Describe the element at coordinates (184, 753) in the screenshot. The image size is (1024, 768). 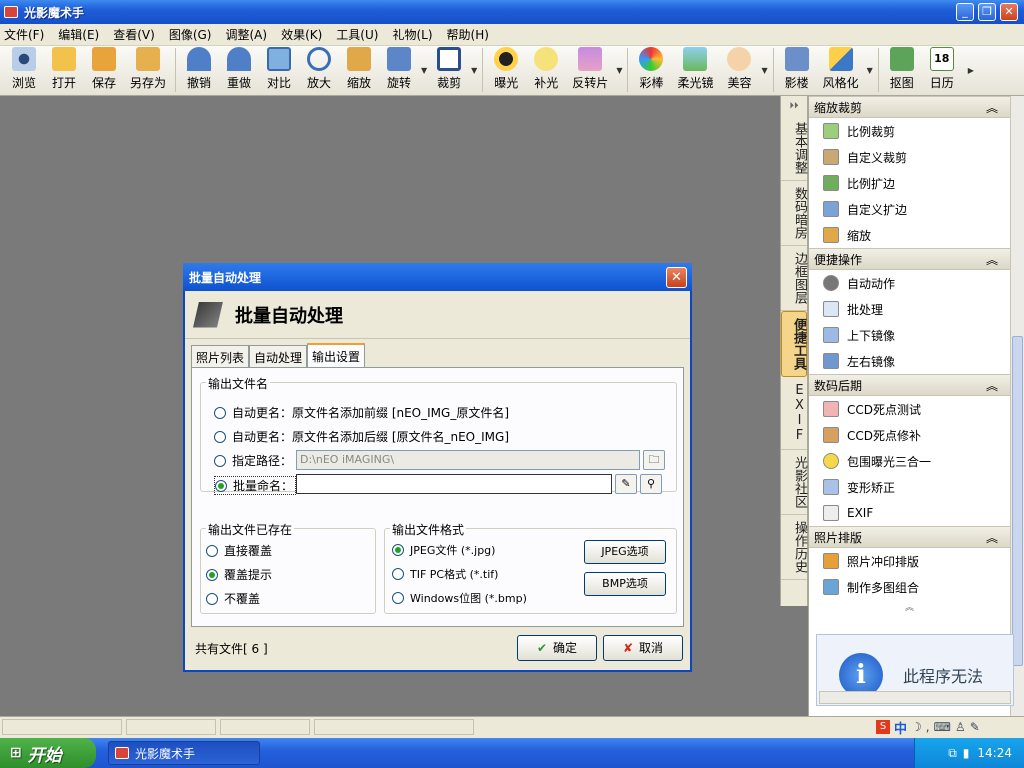
I see `taskbar-app-item: 光影魔术手` at that location.